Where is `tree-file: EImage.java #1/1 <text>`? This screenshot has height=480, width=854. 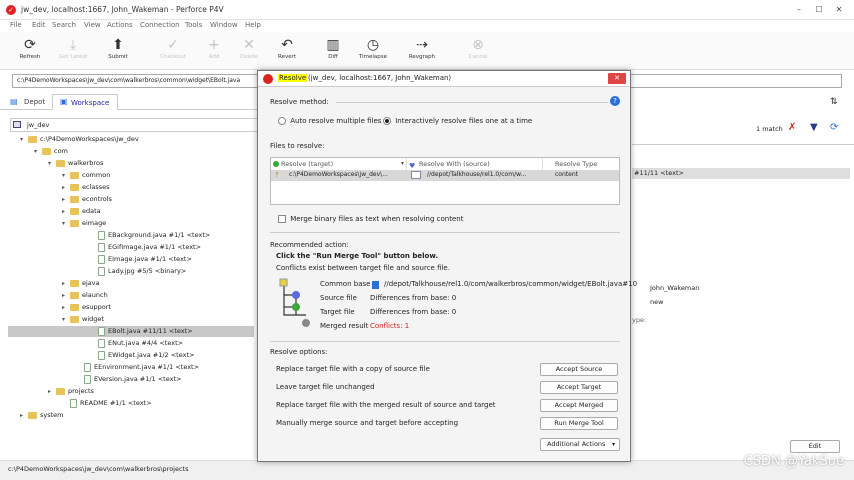
tree-file: EImage.java #1/1 <text> is located at coordinates (141, 259).